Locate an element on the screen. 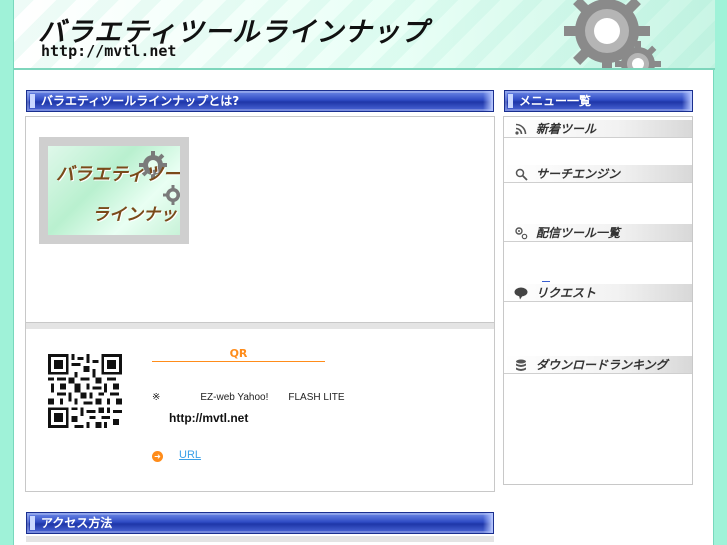  qr-title: QR is located at coordinates (238, 354).